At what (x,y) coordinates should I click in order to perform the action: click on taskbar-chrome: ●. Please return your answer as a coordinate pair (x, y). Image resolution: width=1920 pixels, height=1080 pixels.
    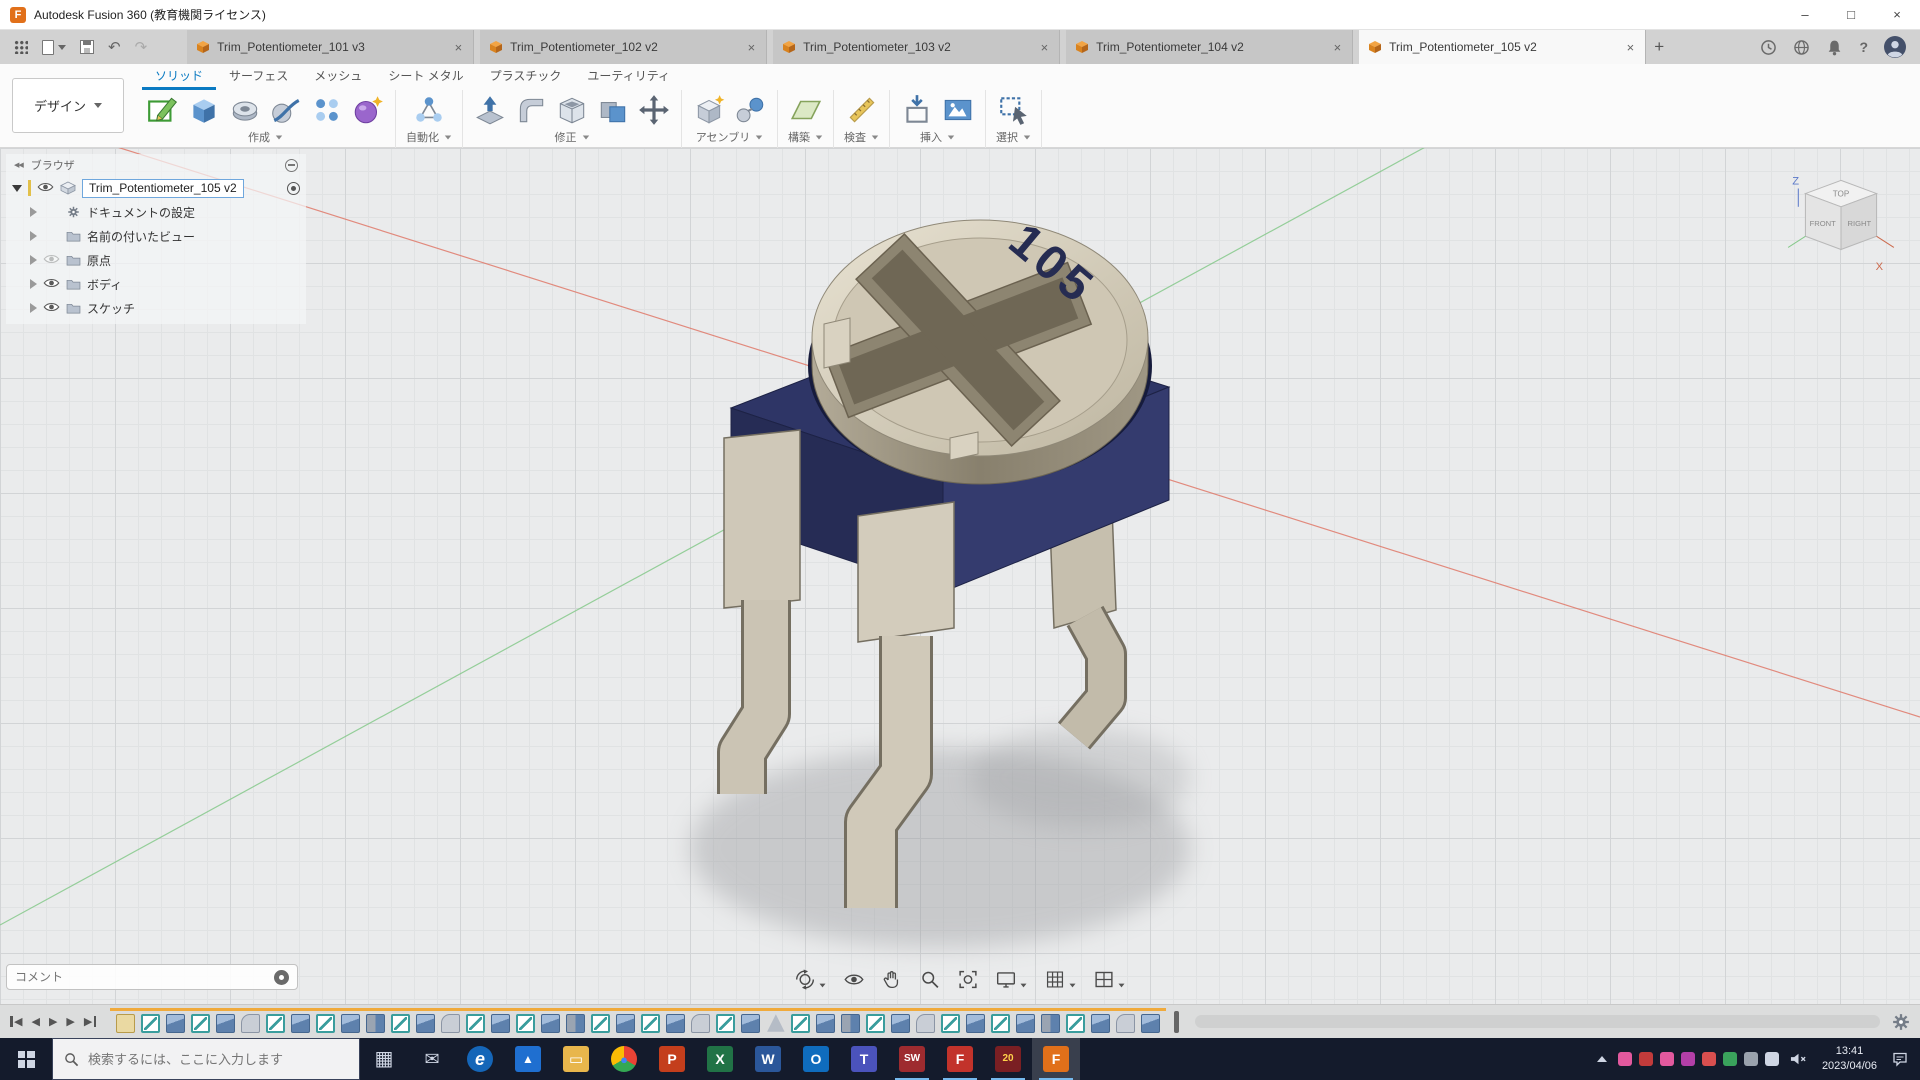
    Looking at the image, I should click on (624, 1059).